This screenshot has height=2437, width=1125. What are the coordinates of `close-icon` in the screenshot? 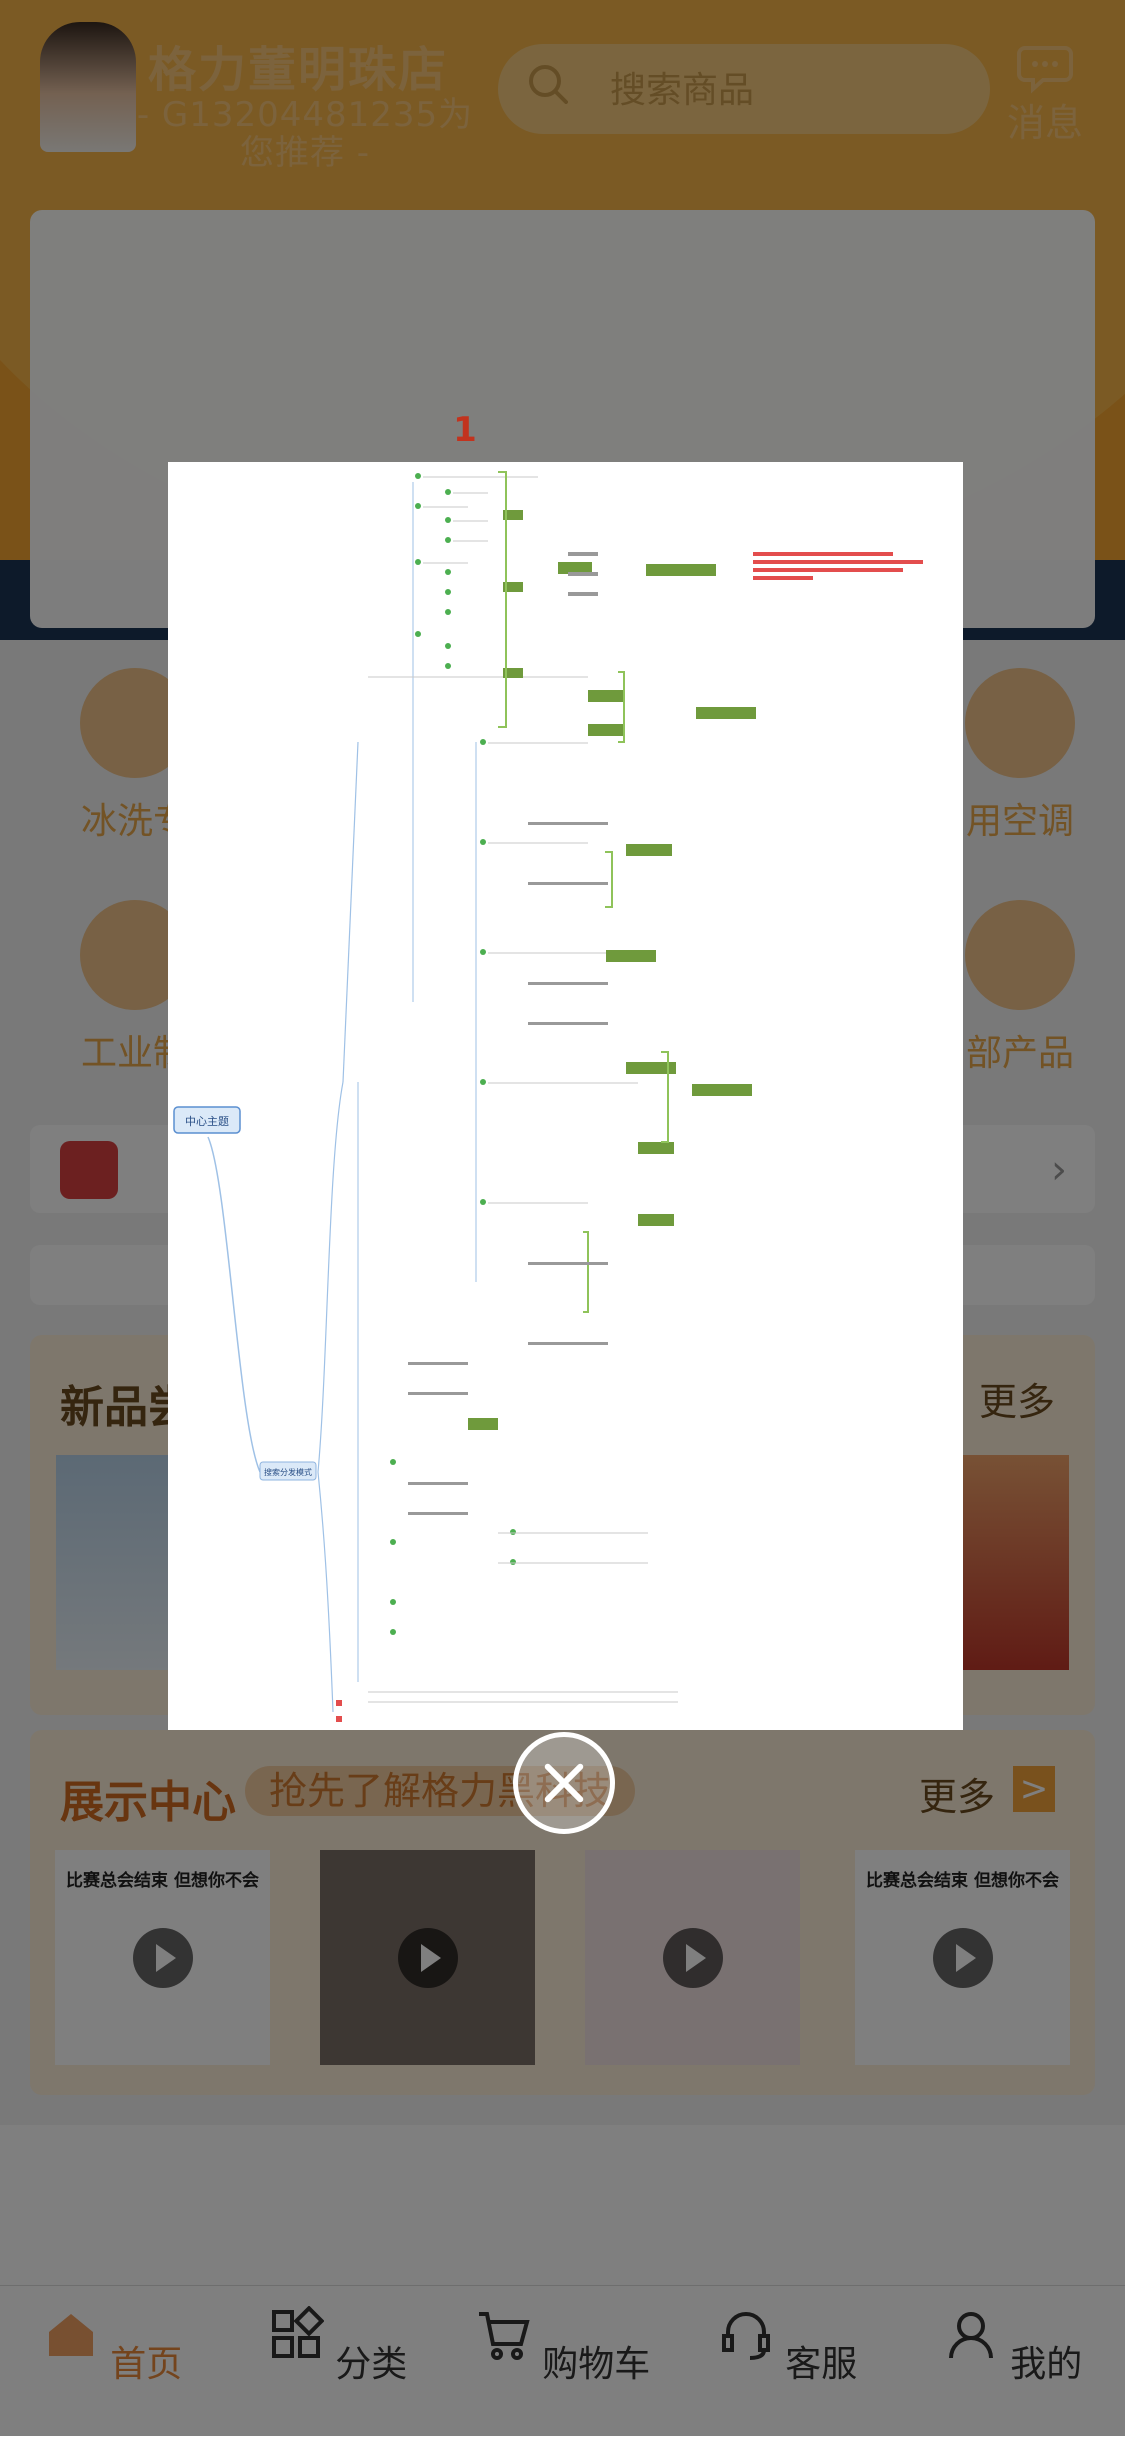 It's located at (564, 1783).